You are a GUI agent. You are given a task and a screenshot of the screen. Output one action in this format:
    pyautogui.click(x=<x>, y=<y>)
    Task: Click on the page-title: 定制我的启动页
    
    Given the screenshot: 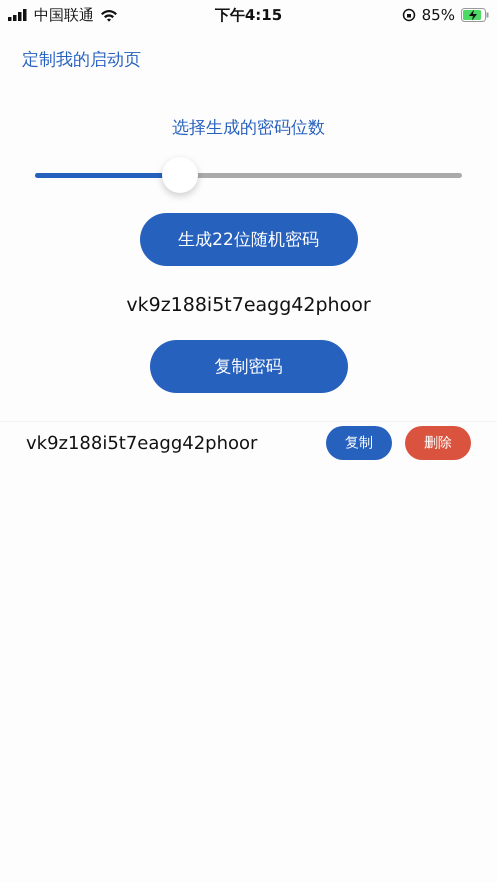 What is the action you would take?
    pyautogui.click(x=81, y=60)
    